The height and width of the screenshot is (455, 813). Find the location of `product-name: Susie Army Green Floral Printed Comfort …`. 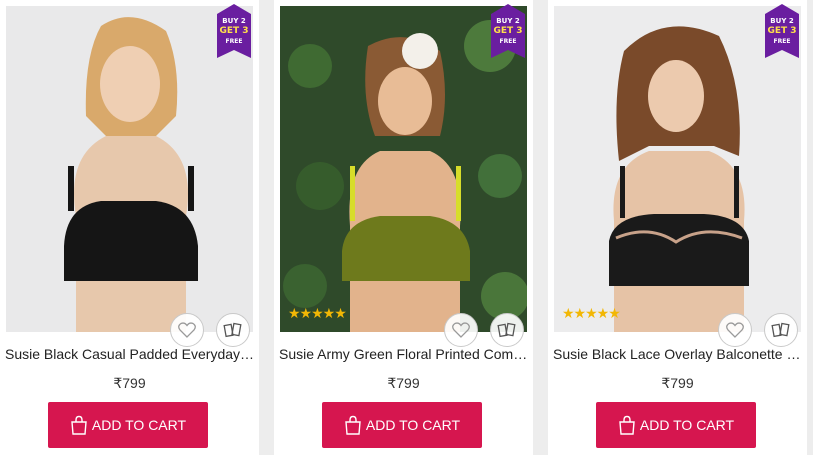

product-name: Susie Army Green Floral Printed Comfort … is located at coordinates (404, 354).